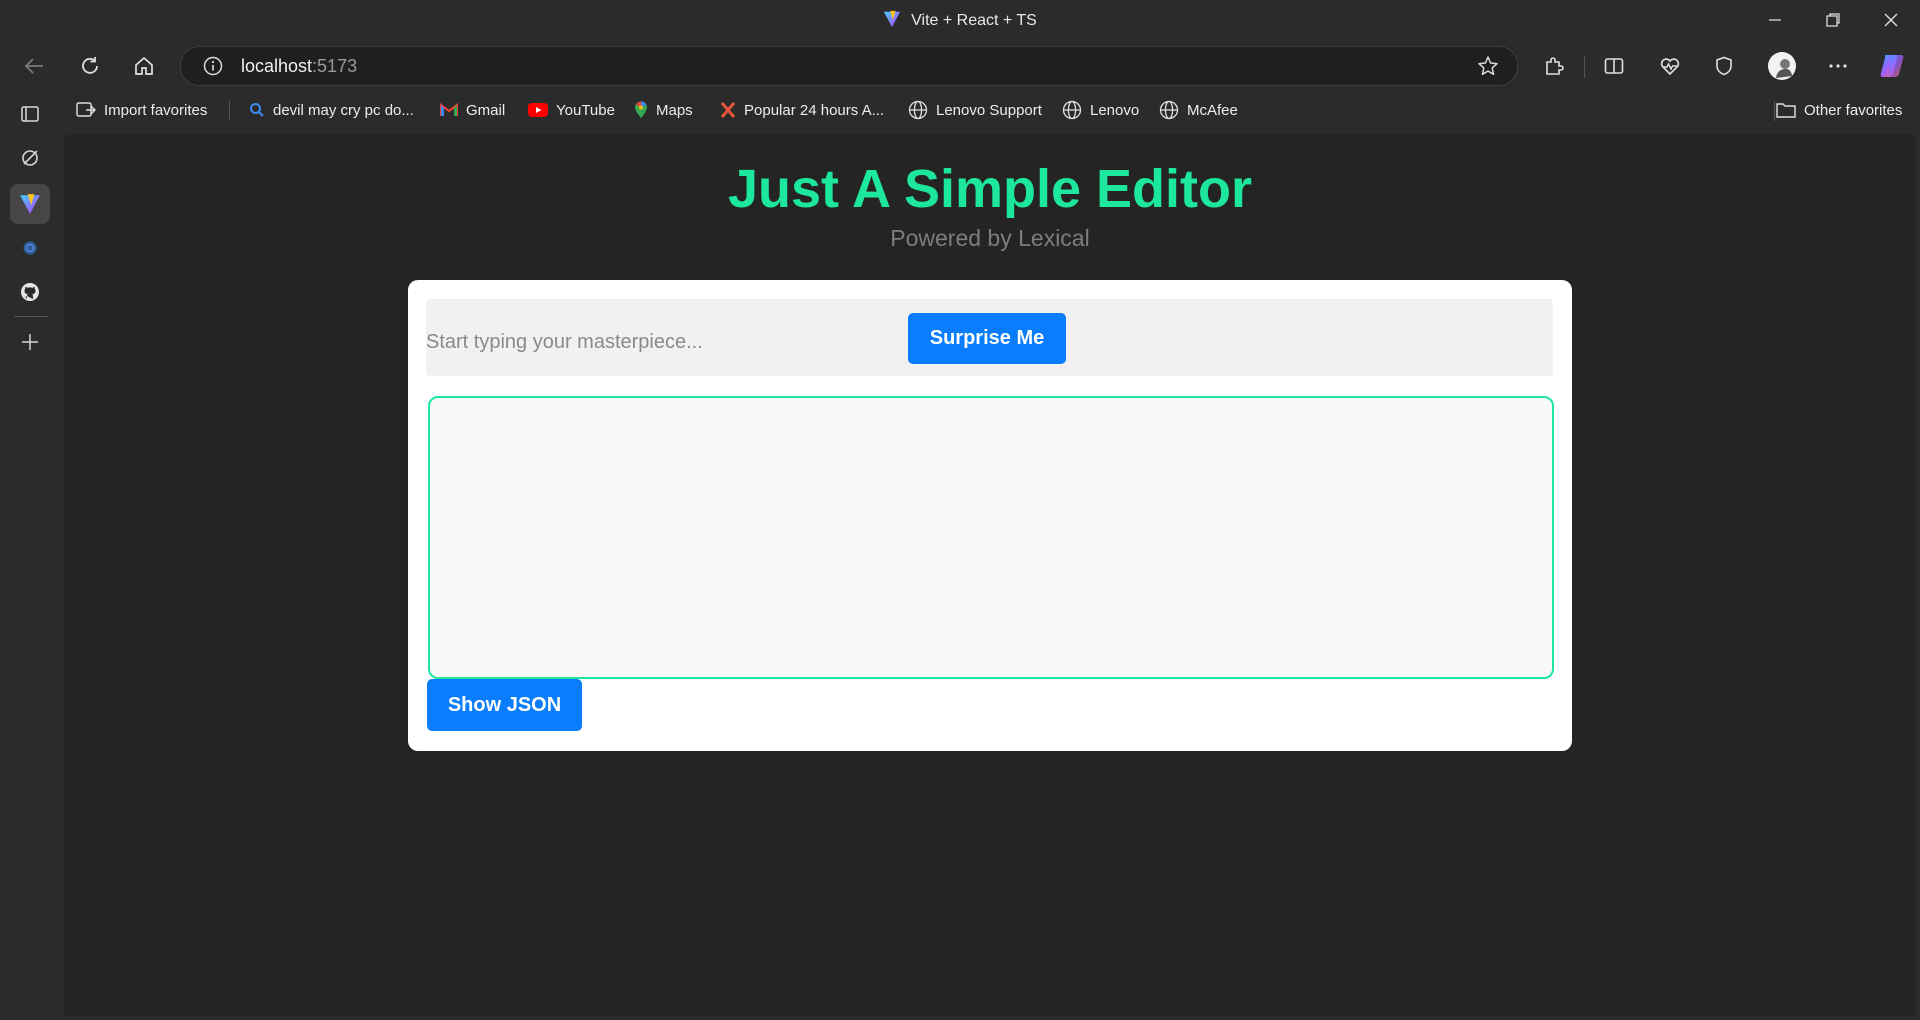 The image size is (1920, 1020). Describe the element at coordinates (86, 109) in the screenshot. I see `import-icon` at that location.